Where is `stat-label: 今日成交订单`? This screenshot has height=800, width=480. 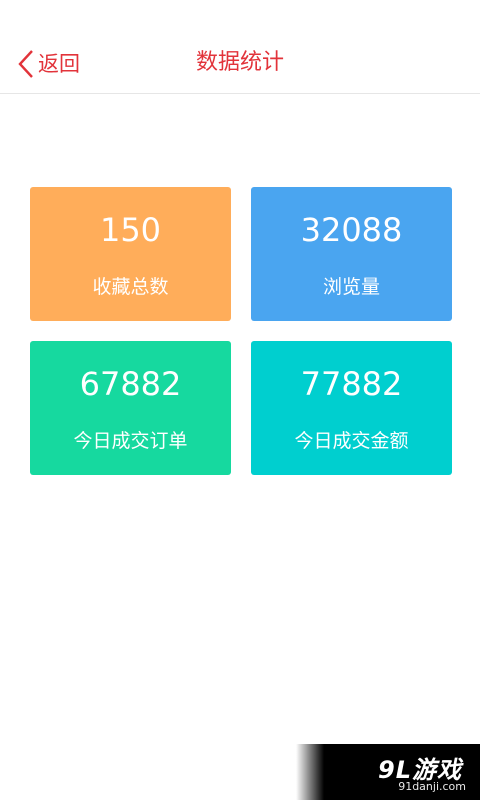
stat-label: 今日成交订单 is located at coordinates (130, 441).